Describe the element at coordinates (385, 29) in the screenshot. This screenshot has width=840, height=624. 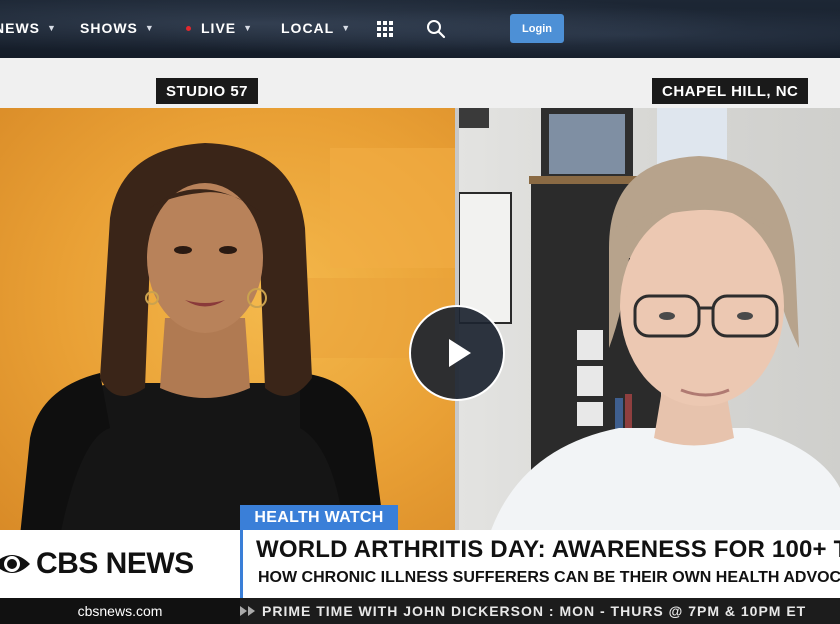
I see `apps-grid-icon` at that location.